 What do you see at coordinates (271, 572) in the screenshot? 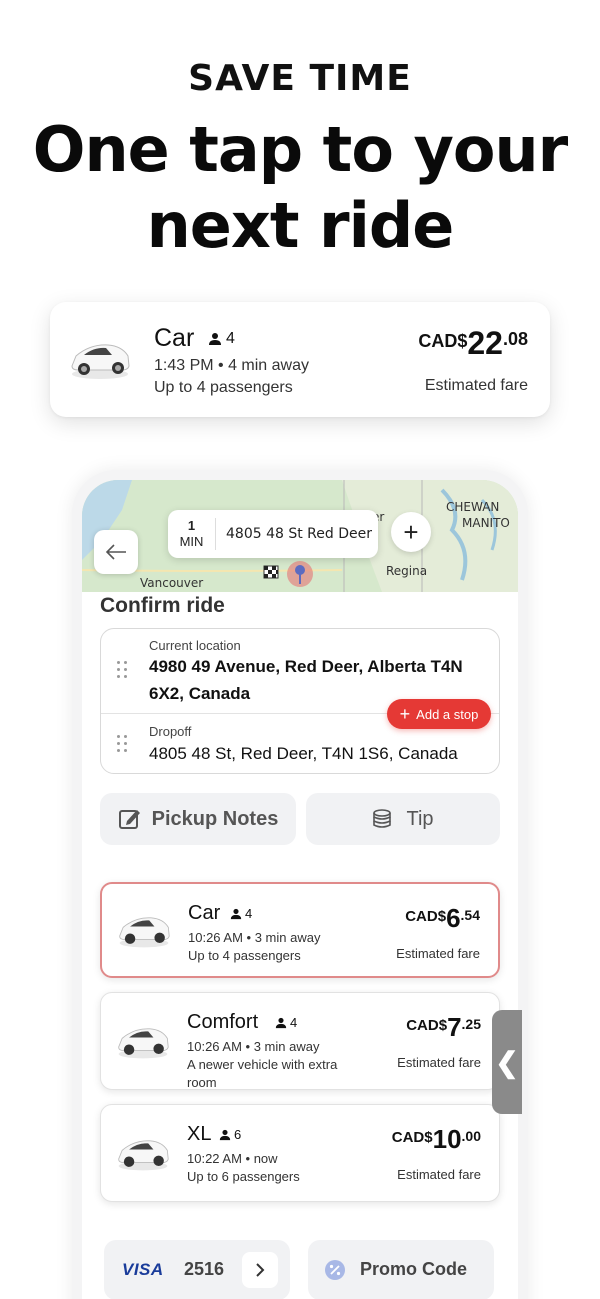
I see `destination-flag-icon` at bounding box center [271, 572].